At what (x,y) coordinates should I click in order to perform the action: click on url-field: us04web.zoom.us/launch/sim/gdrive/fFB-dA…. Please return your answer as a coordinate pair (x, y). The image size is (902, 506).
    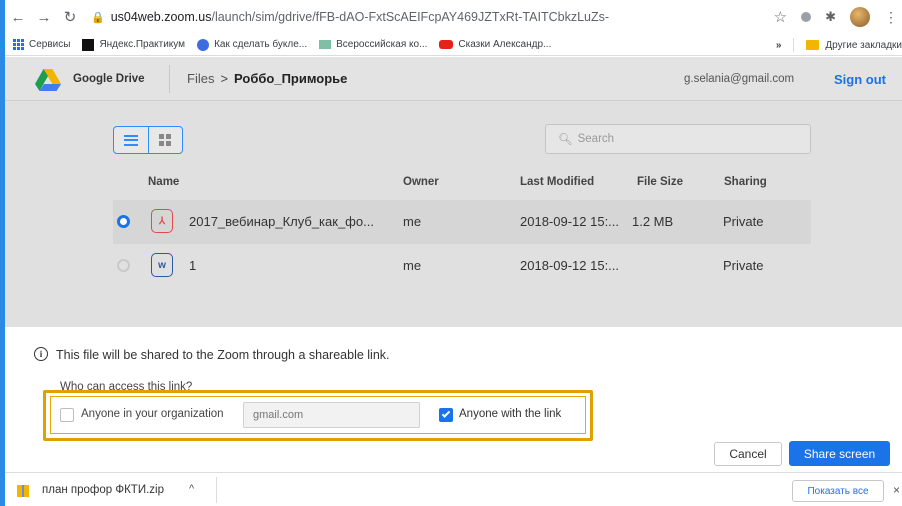
    Looking at the image, I should click on (360, 17).